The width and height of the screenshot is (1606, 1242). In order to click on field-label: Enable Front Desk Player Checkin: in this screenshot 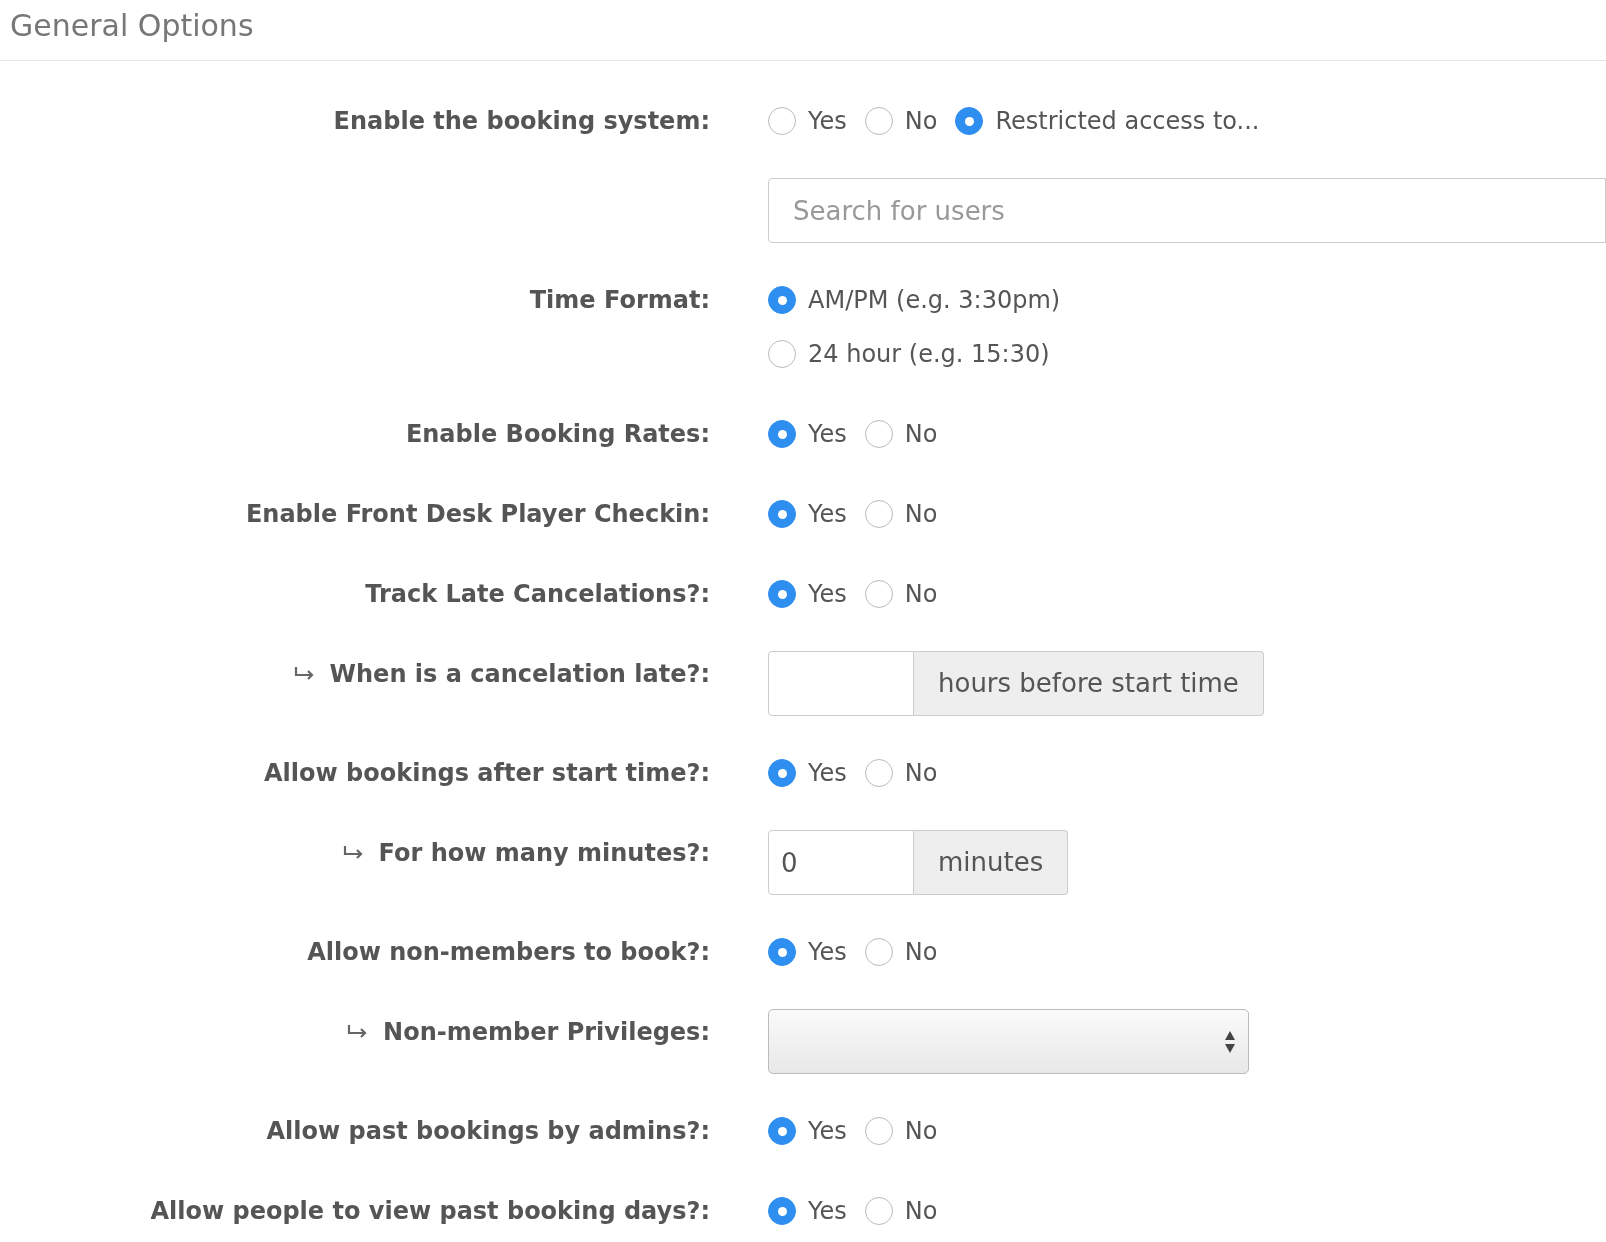, I will do `click(477, 514)`.